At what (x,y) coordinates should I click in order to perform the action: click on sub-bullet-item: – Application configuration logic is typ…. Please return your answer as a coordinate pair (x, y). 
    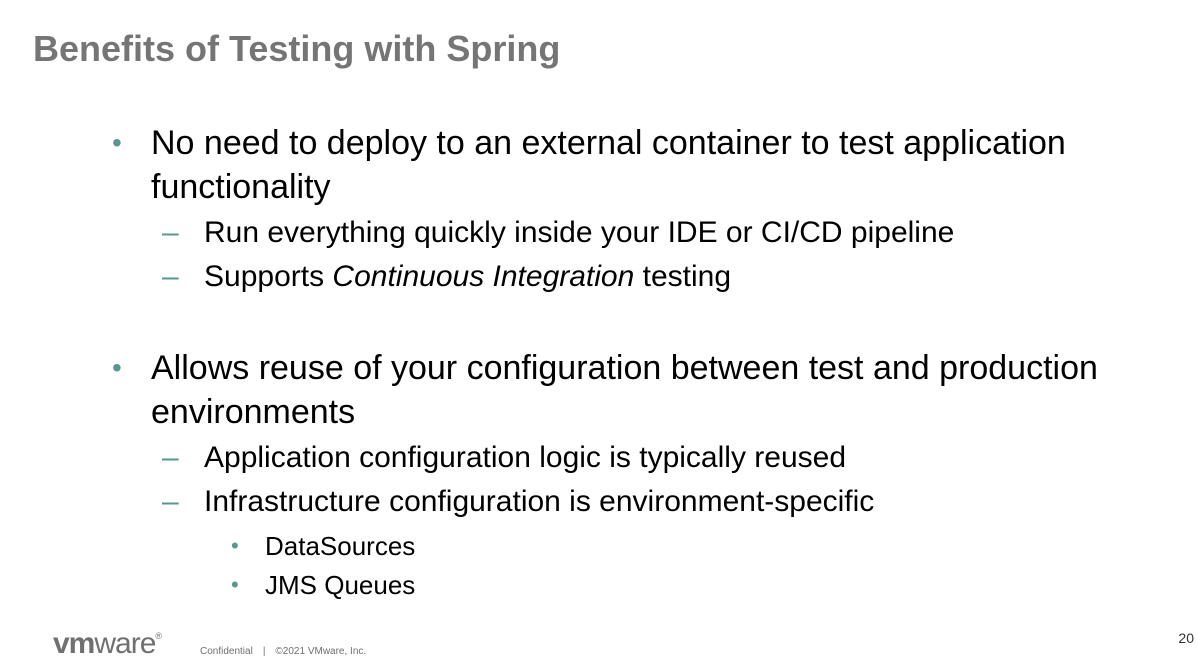
    Looking at the image, I should click on (673, 458).